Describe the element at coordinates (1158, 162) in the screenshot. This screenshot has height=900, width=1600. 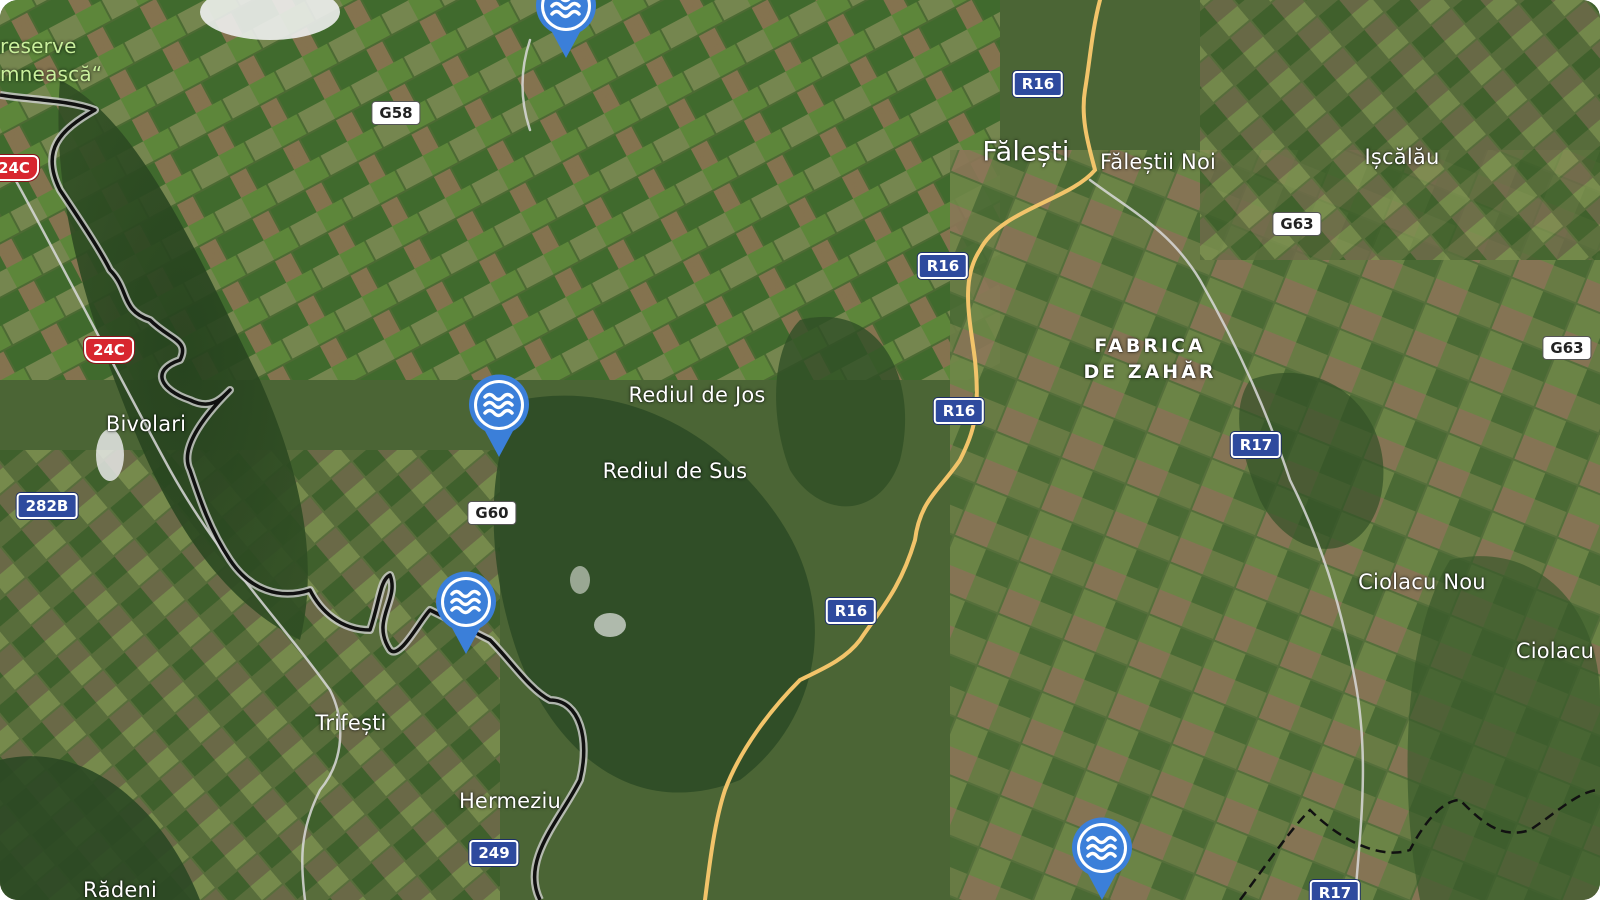
I see `place-label-falestii-noi: Făleștii Noi` at that location.